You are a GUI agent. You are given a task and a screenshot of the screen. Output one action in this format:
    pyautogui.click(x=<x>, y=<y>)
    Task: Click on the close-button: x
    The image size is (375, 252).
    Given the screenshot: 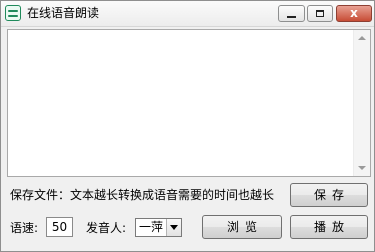 What is the action you would take?
    pyautogui.click(x=354, y=13)
    